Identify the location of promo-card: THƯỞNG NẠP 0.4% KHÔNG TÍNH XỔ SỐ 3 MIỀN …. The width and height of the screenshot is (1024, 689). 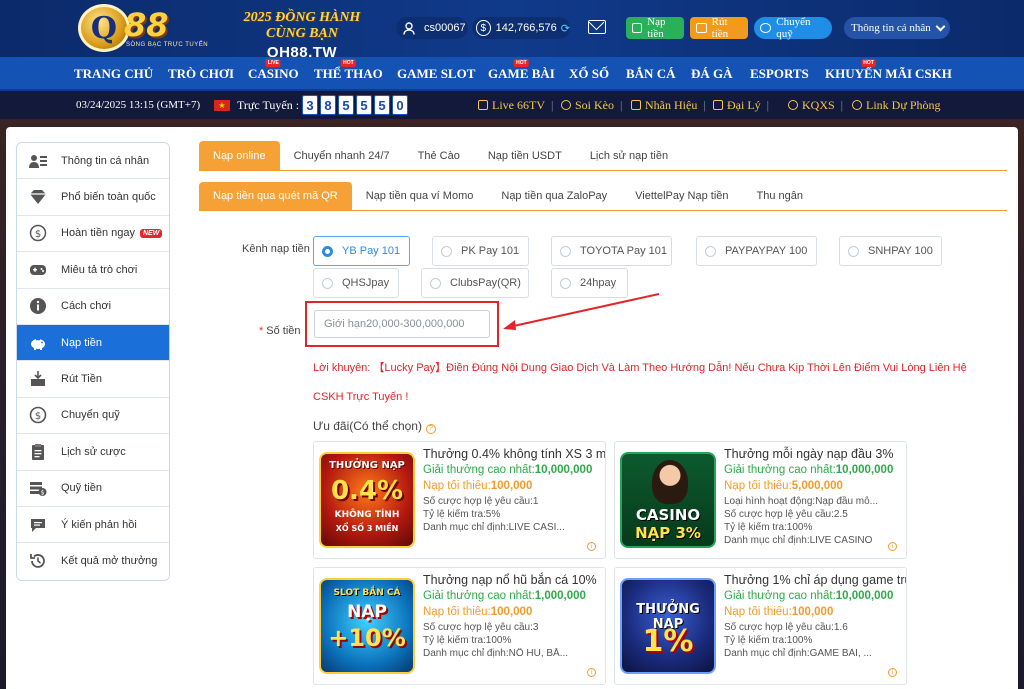
(459, 500).